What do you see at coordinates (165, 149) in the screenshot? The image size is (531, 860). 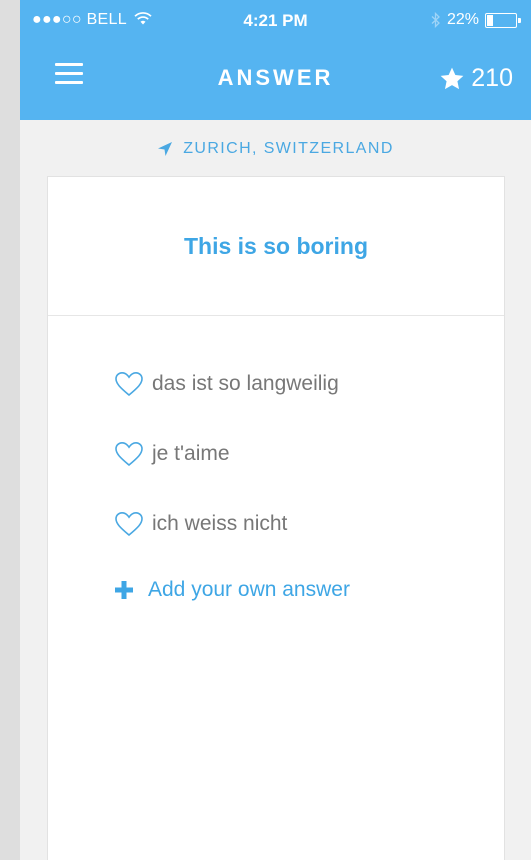 I see `location-arrow-icon` at bounding box center [165, 149].